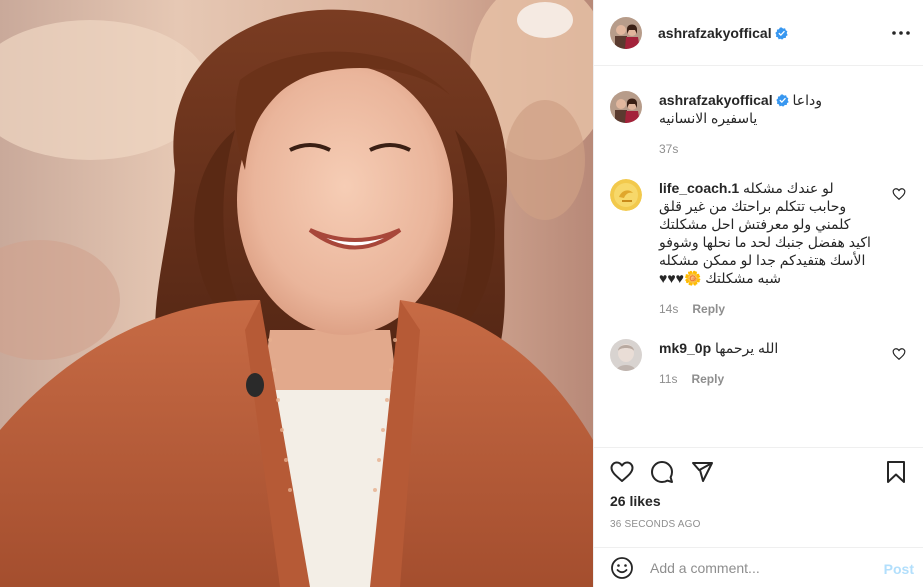  Describe the element at coordinates (668, 379) in the screenshot. I see `comment-time: 11s` at that location.